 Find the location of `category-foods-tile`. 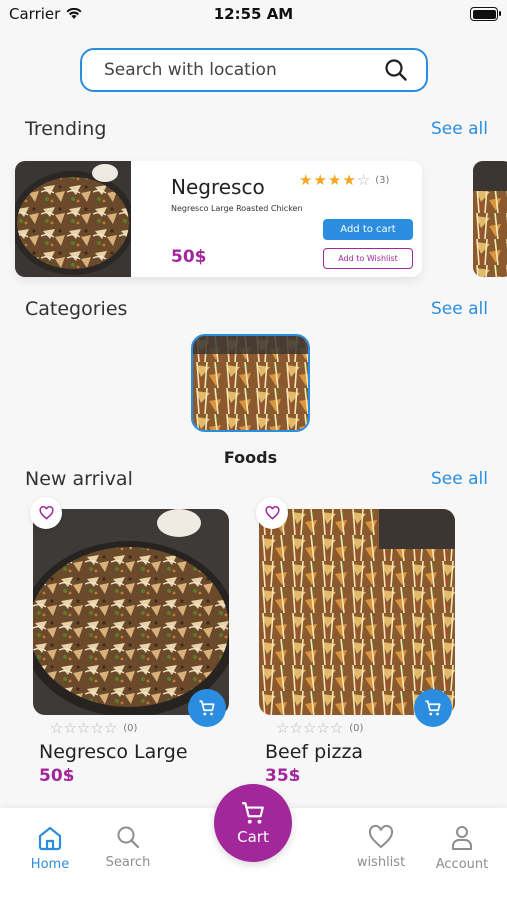

category-foods-tile is located at coordinates (250, 383).